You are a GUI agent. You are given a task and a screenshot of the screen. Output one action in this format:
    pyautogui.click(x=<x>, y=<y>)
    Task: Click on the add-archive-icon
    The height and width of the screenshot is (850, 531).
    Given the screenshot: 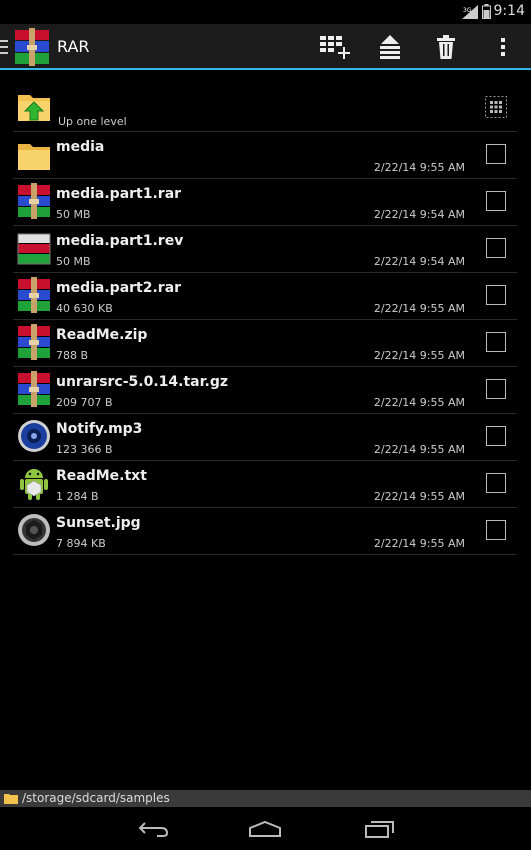 What is the action you would take?
    pyautogui.click(x=335, y=47)
    